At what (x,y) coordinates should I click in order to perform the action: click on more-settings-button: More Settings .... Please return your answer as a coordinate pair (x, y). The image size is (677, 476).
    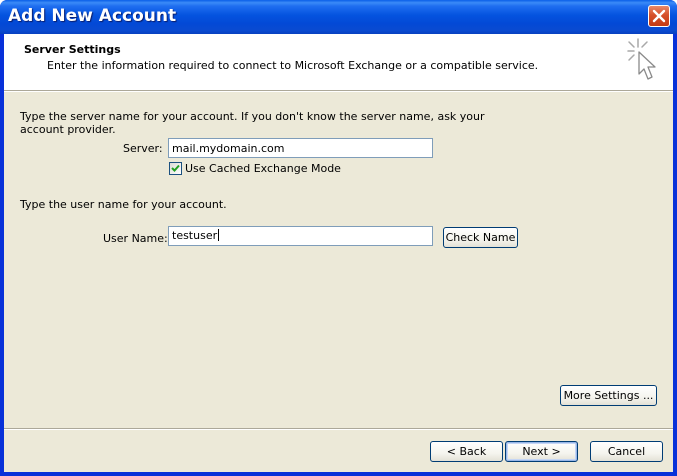
    Looking at the image, I should click on (608, 395).